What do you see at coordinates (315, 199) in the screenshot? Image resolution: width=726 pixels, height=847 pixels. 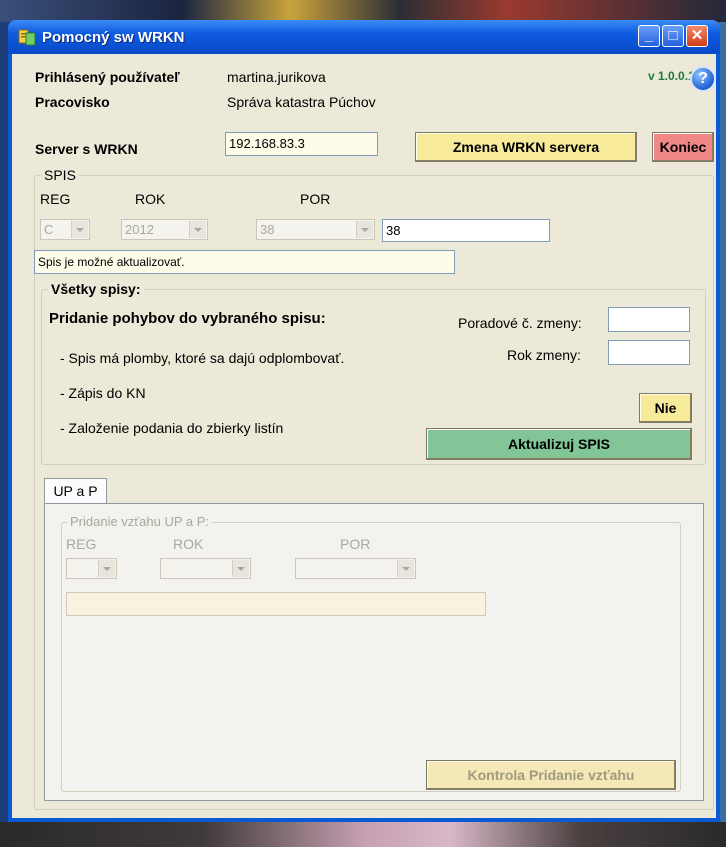 I see `por-label: POR` at bounding box center [315, 199].